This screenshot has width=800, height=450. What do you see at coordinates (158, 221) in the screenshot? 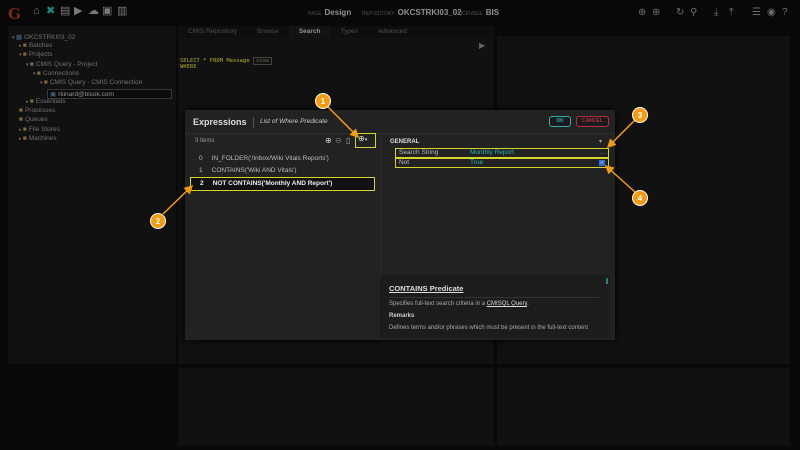
I see `annotation-badge-2: 2` at bounding box center [158, 221].